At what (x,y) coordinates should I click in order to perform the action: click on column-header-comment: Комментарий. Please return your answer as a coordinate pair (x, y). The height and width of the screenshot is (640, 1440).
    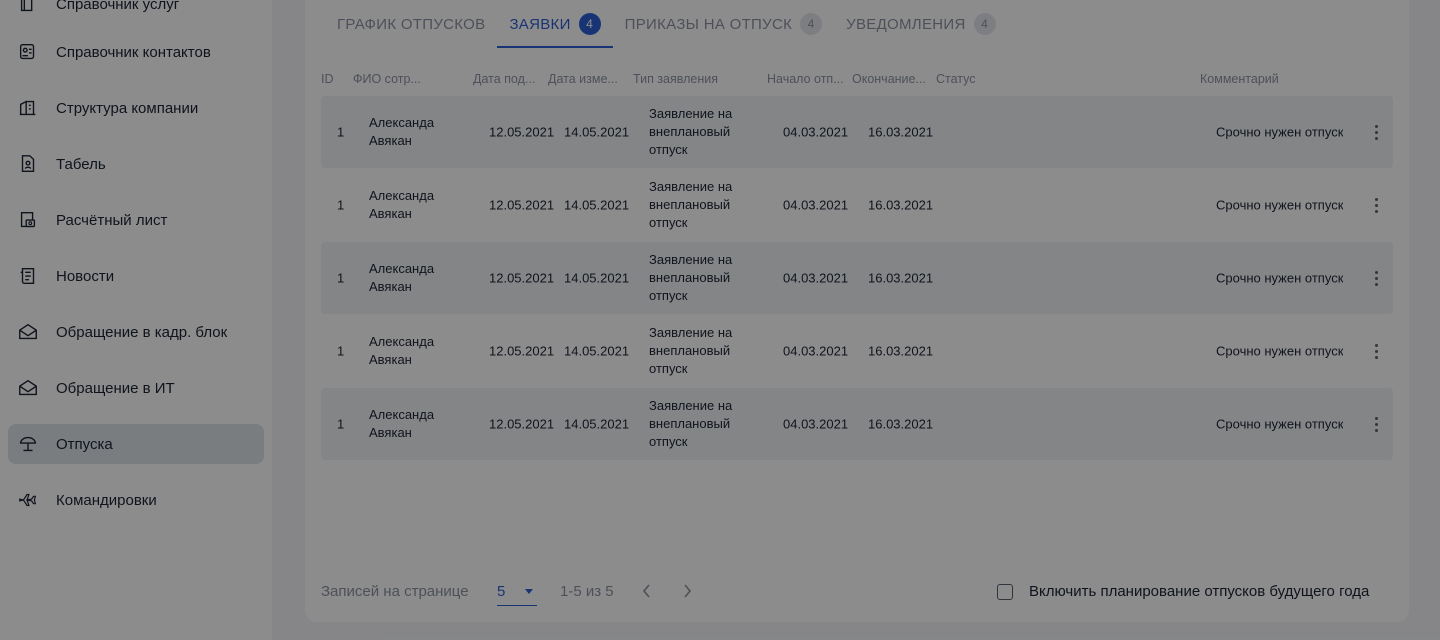
    Looking at the image, I should click on (1260, 79).